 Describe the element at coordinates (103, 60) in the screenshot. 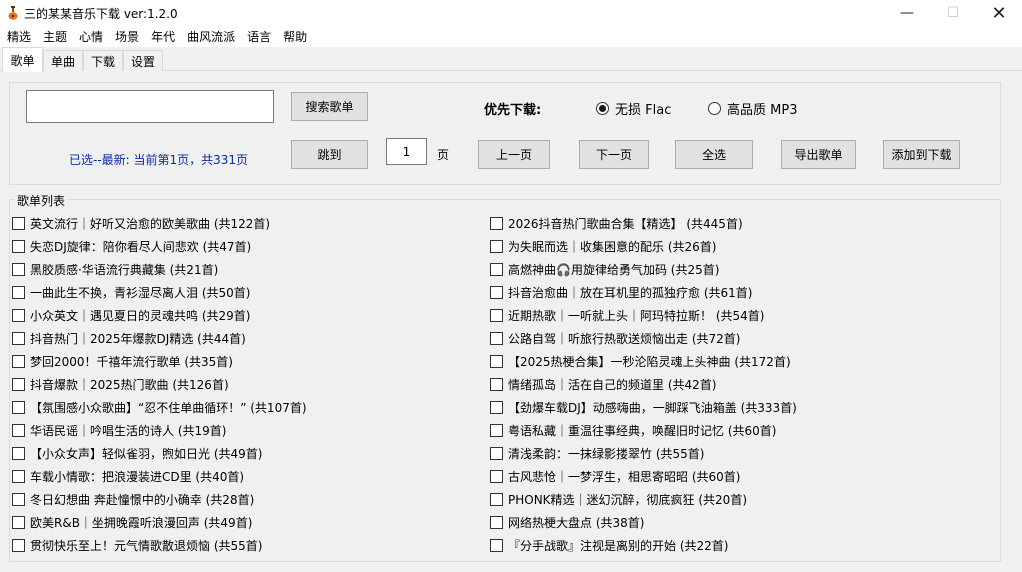

I see `tab-downloads: 下载` at that location.